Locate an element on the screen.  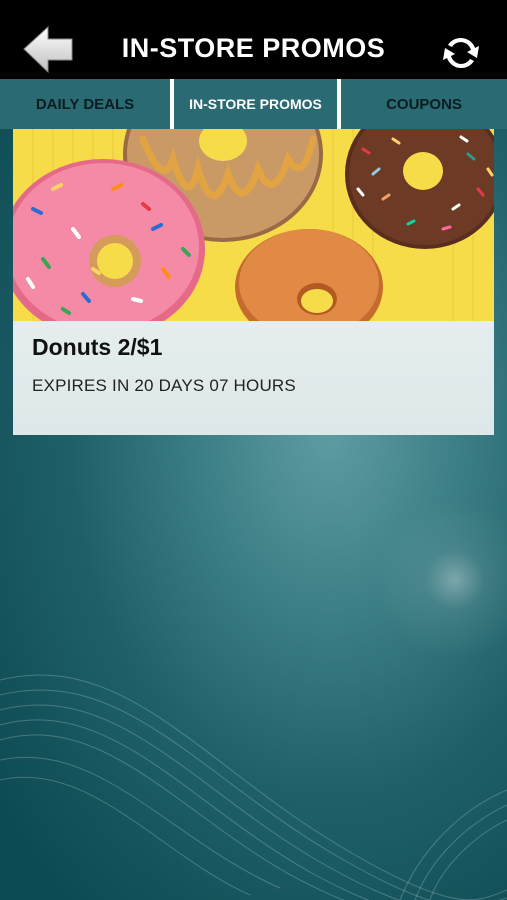
tab-label: IN-STORE PROMOS is located at coordinates (255, 104).